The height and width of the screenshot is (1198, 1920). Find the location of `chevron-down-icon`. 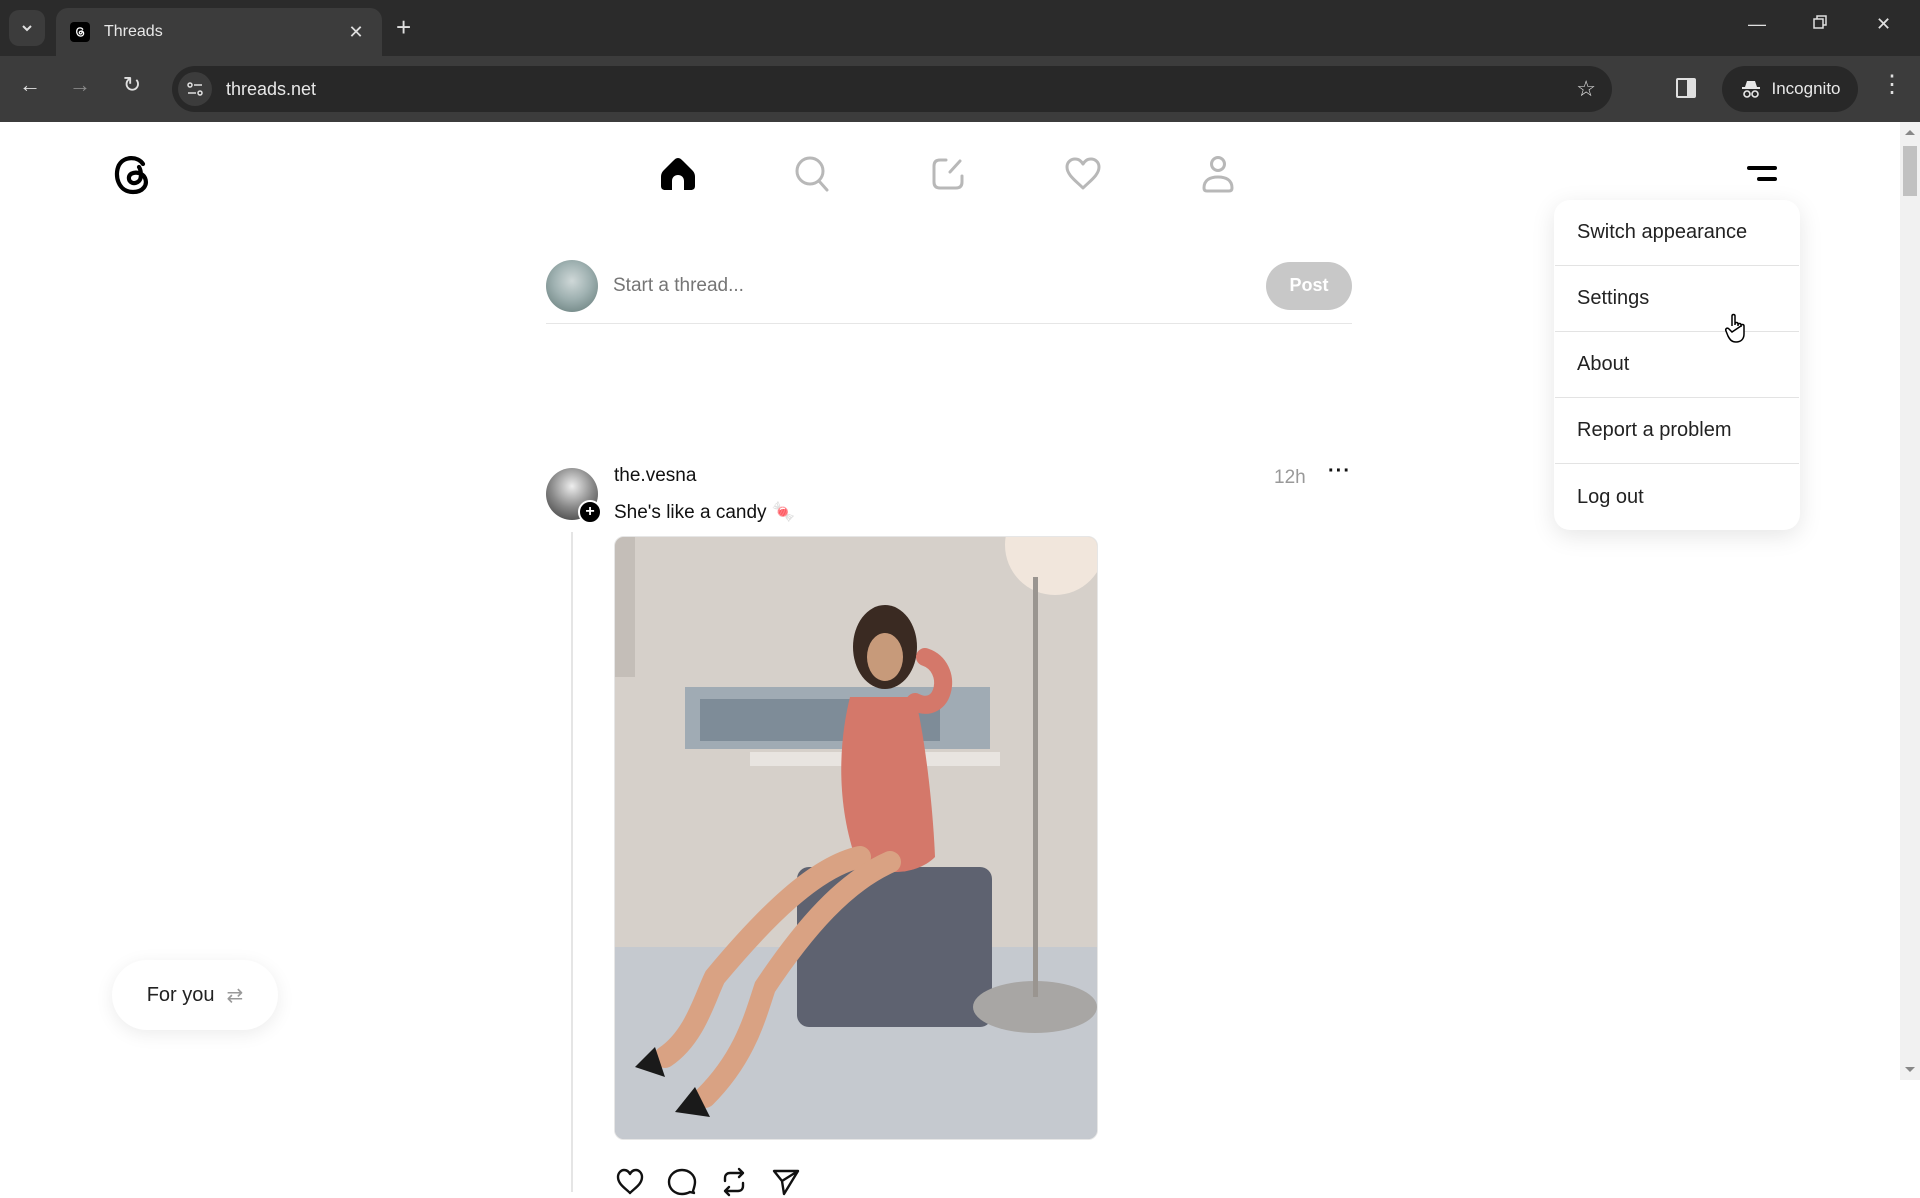

chevron-down-icon is located at coordinates (27, 28).